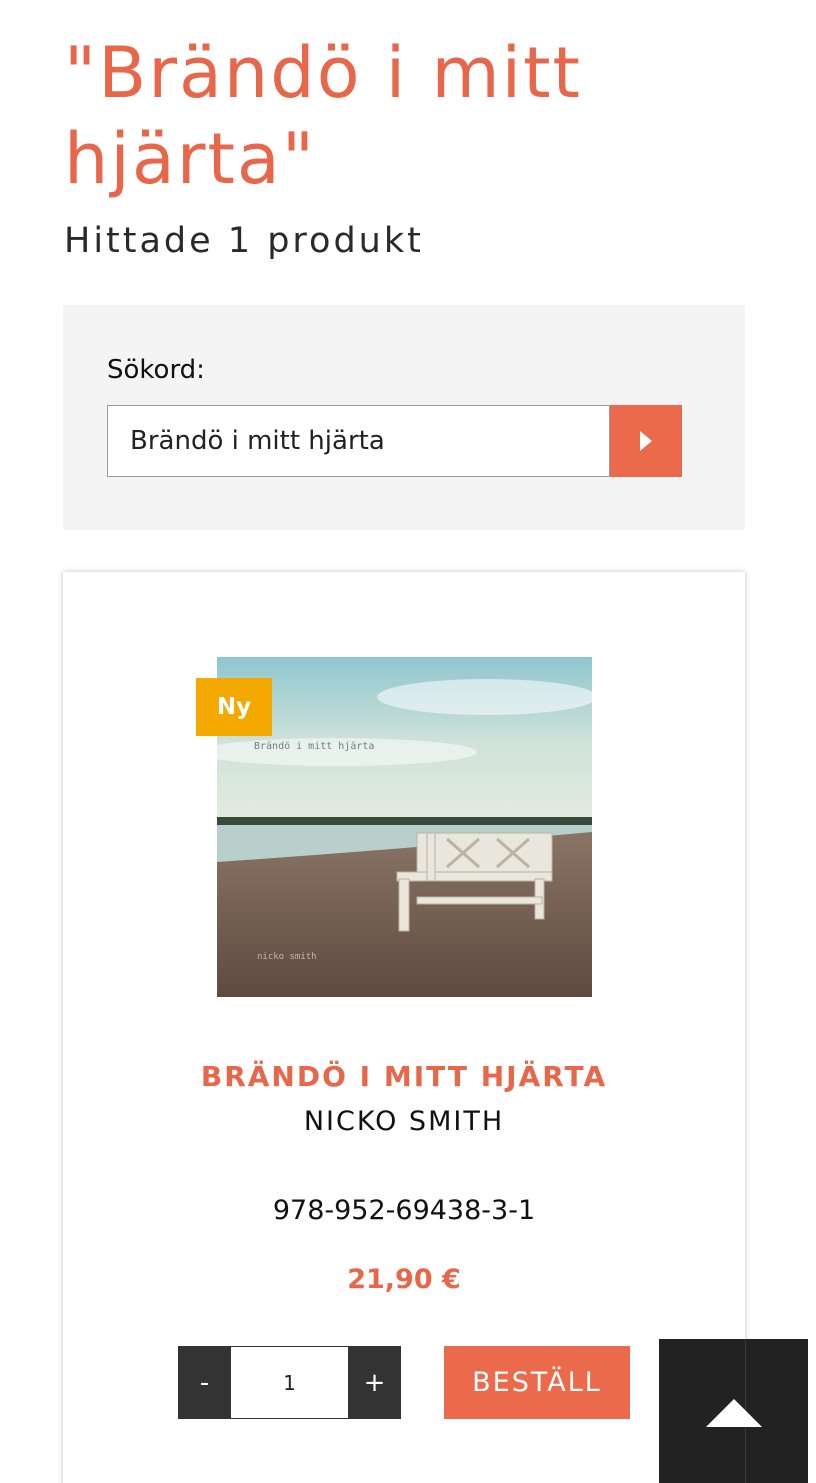 This screenshot has width=816, height=1483. What do you see at coordinates (358, 441) in the screenshot?
I see `search-input` at bounding box center [358, 441].